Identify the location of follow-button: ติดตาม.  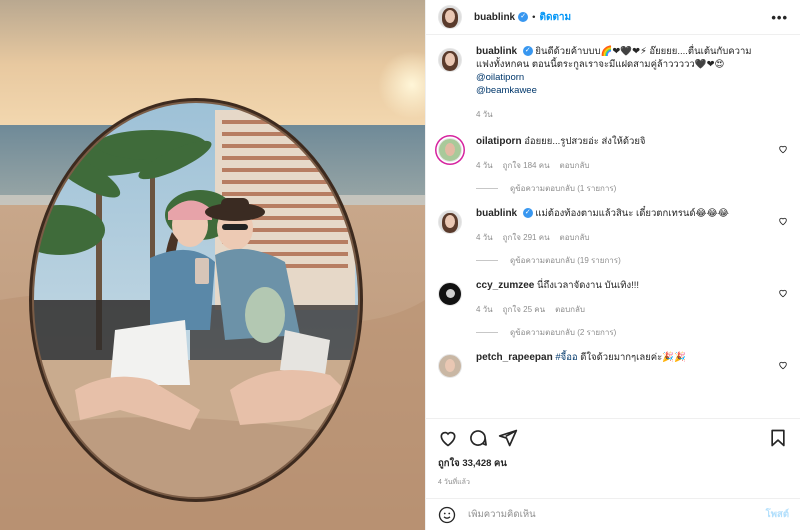
(555, 17).